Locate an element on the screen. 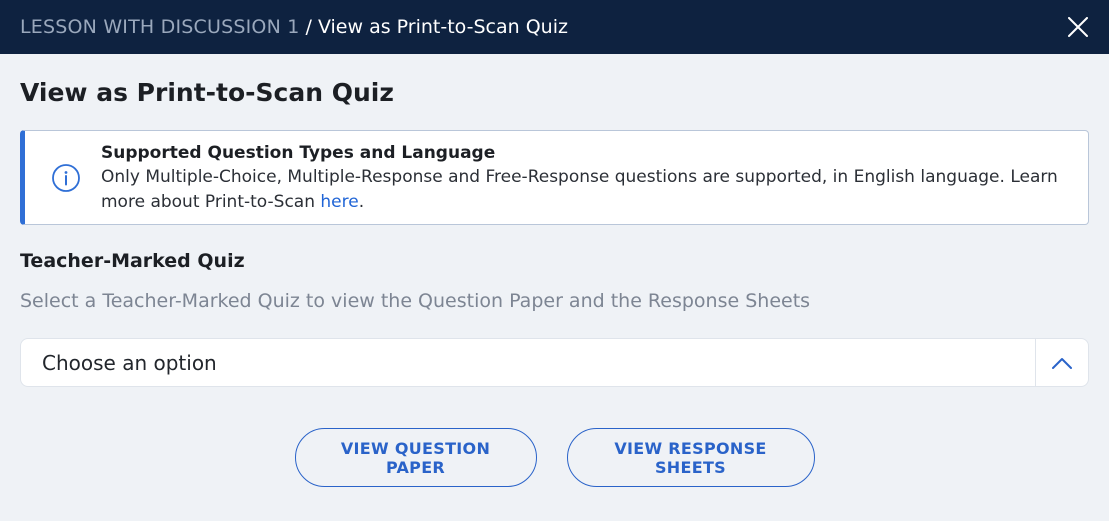 The height and width of the screenshot is (521, 1109). breadcrumb-current: View as Print-to-Scan Quiz is located at coordinates (442, 27).